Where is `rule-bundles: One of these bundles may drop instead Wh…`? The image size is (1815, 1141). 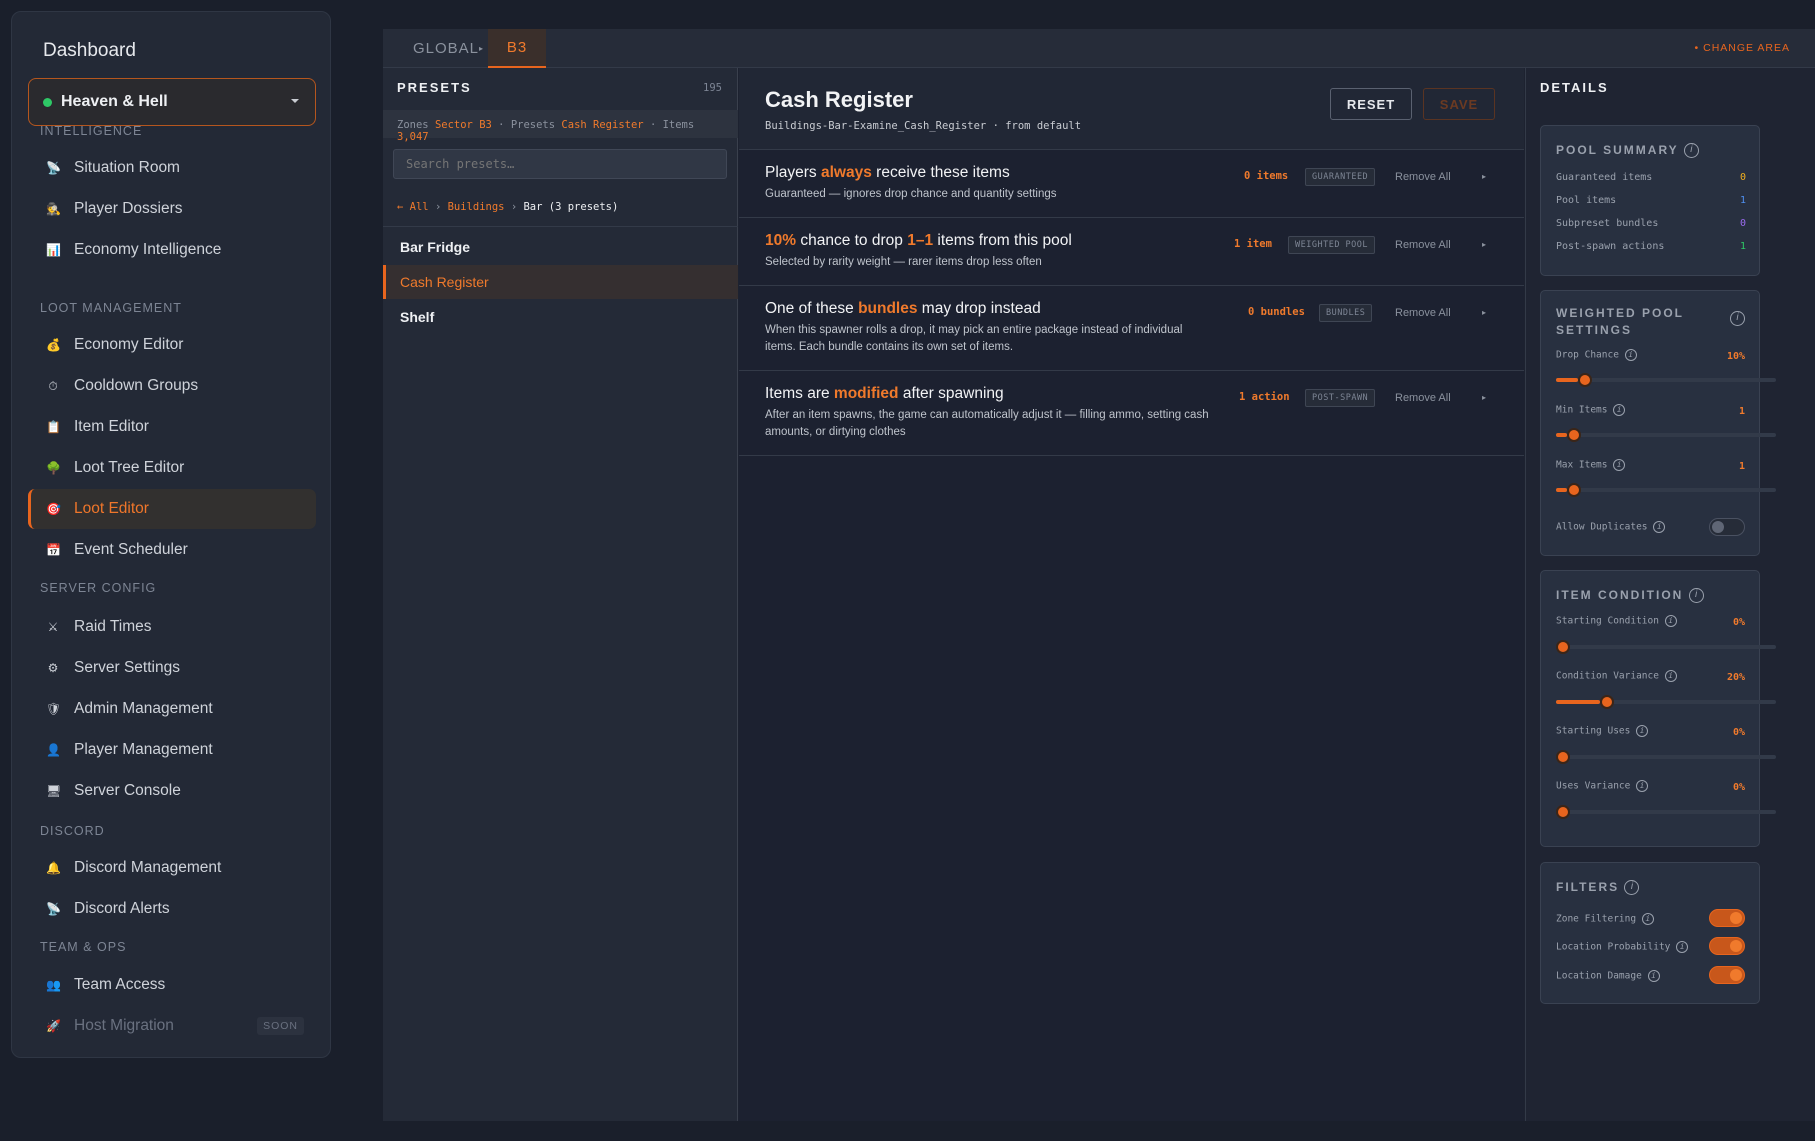
rule-bundles: One of these bundles may drop instead Wh… is located at coordinates (1131, 328).